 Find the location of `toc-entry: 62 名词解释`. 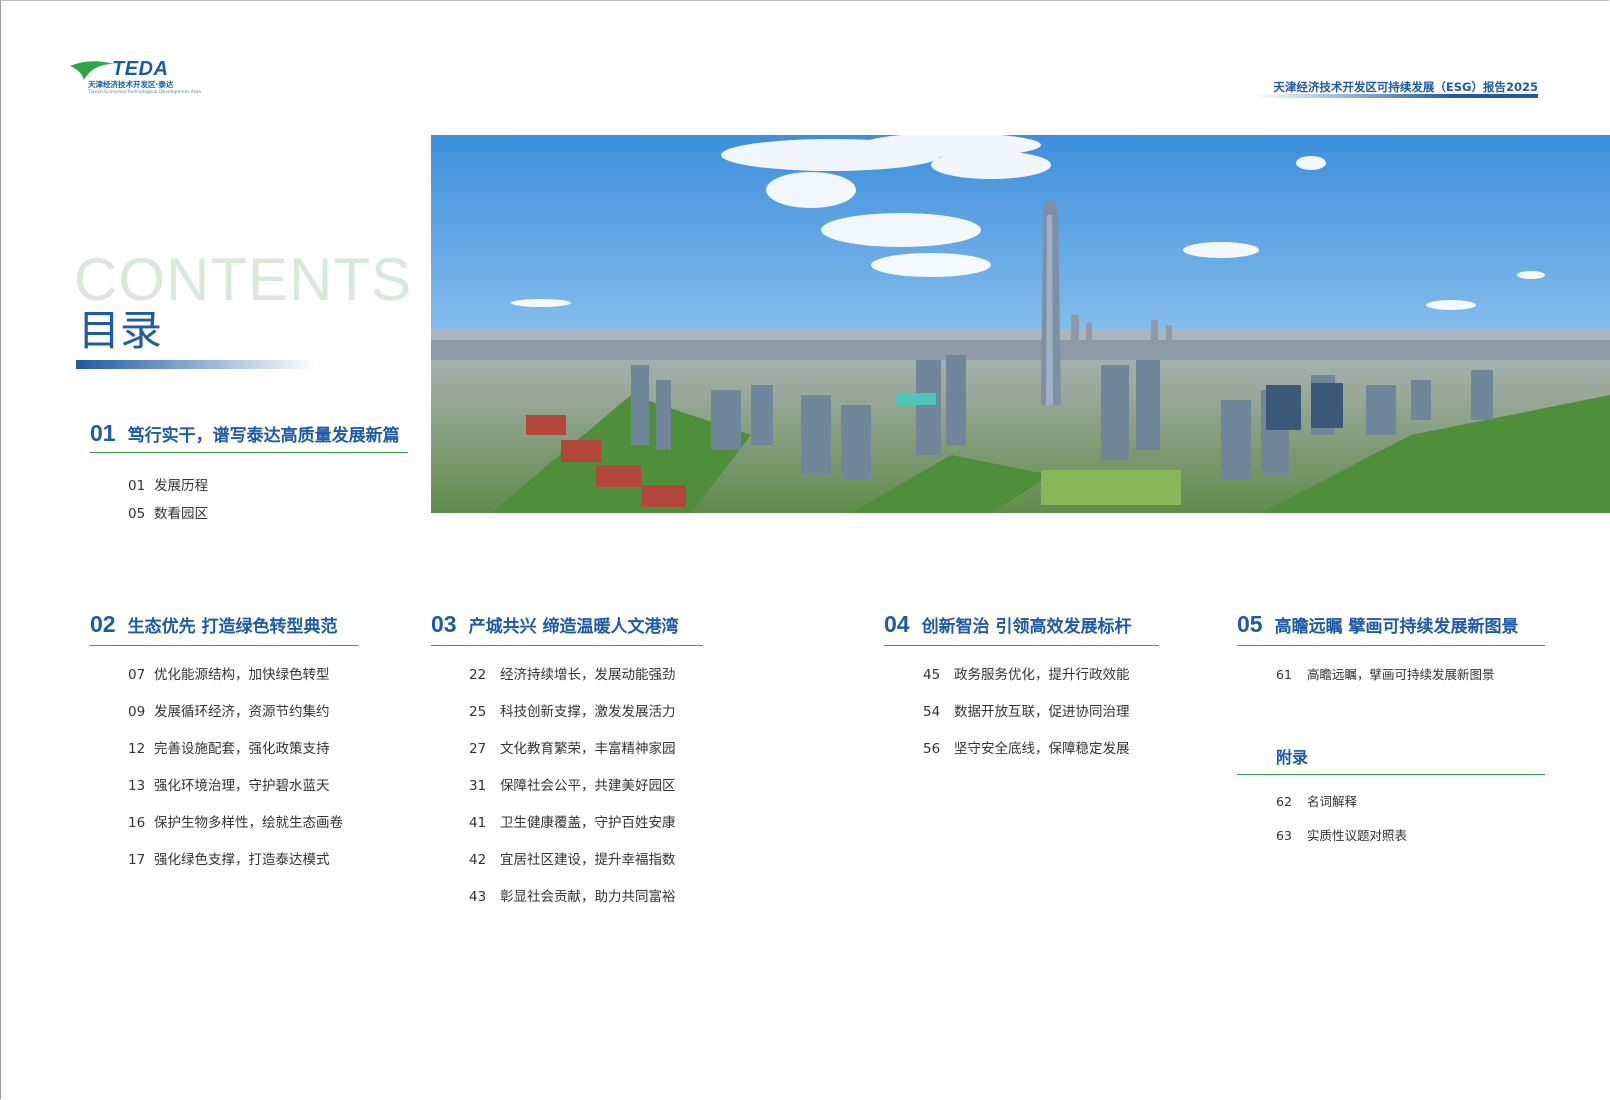

toc-entry: 62 名词解释 is located at coordinates (1316, 800).